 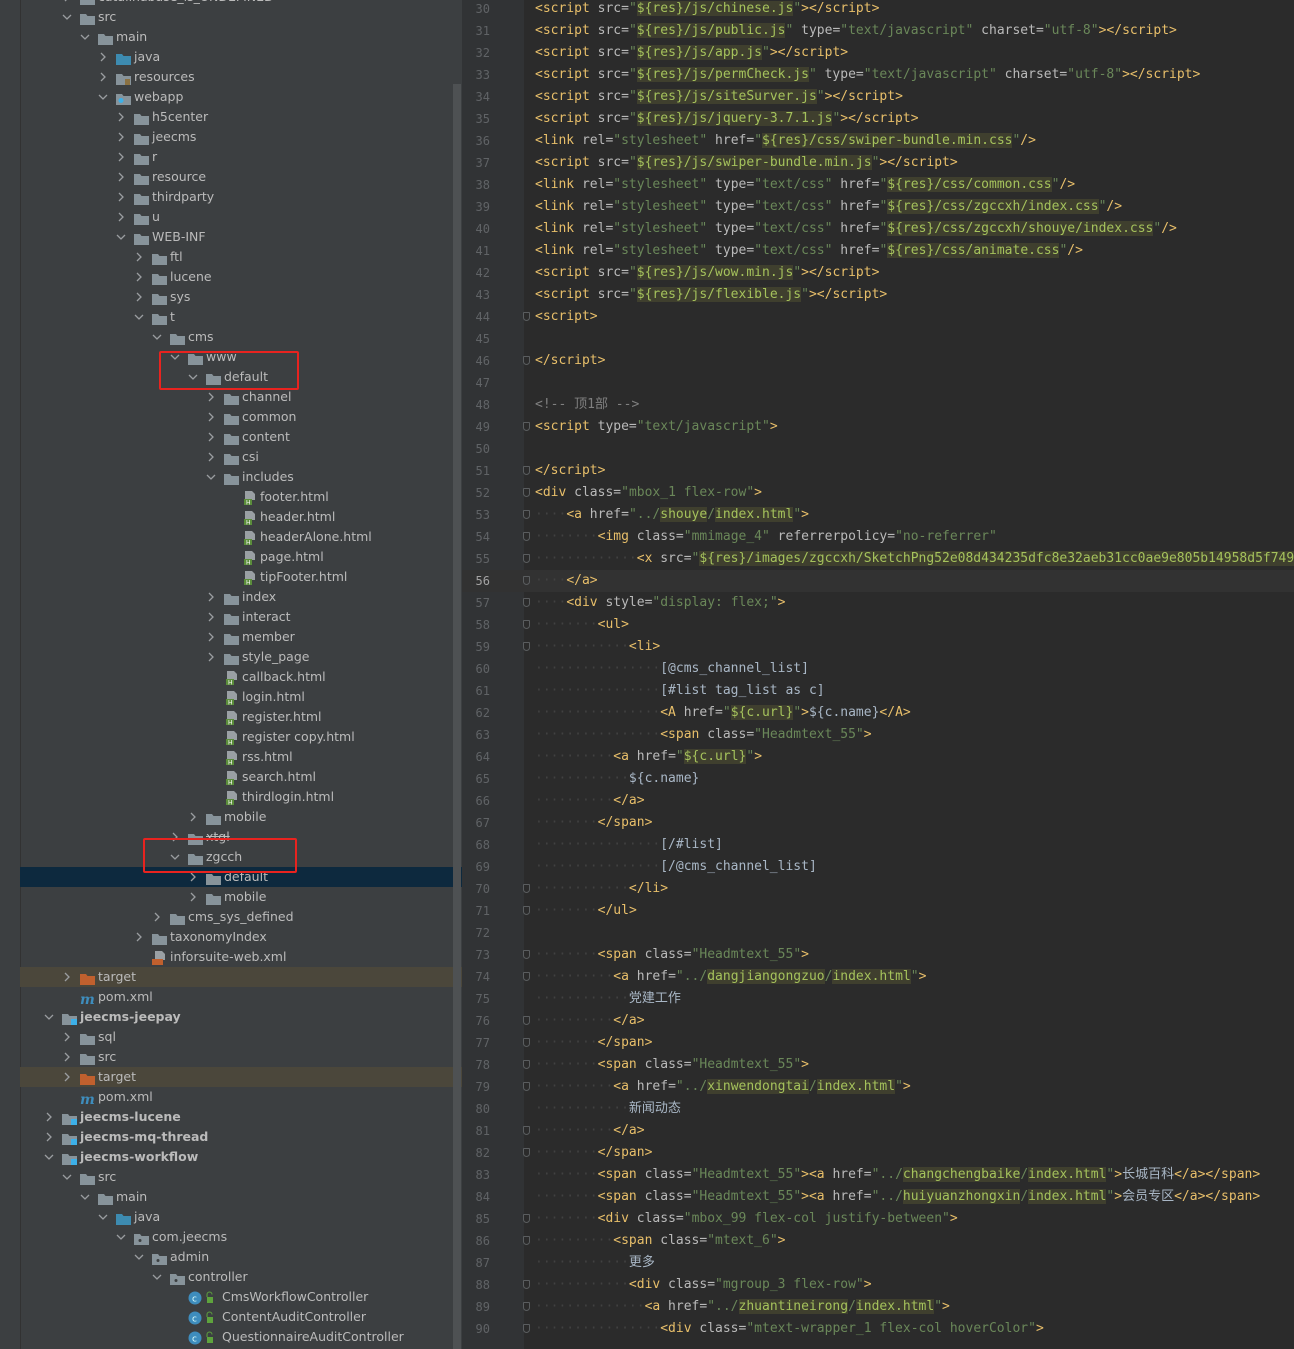 What do you see at coordinates (241, 517) in the screenshot?
I see `tree-item-header-html: Hheader.html` at bounding box center [241, 517].